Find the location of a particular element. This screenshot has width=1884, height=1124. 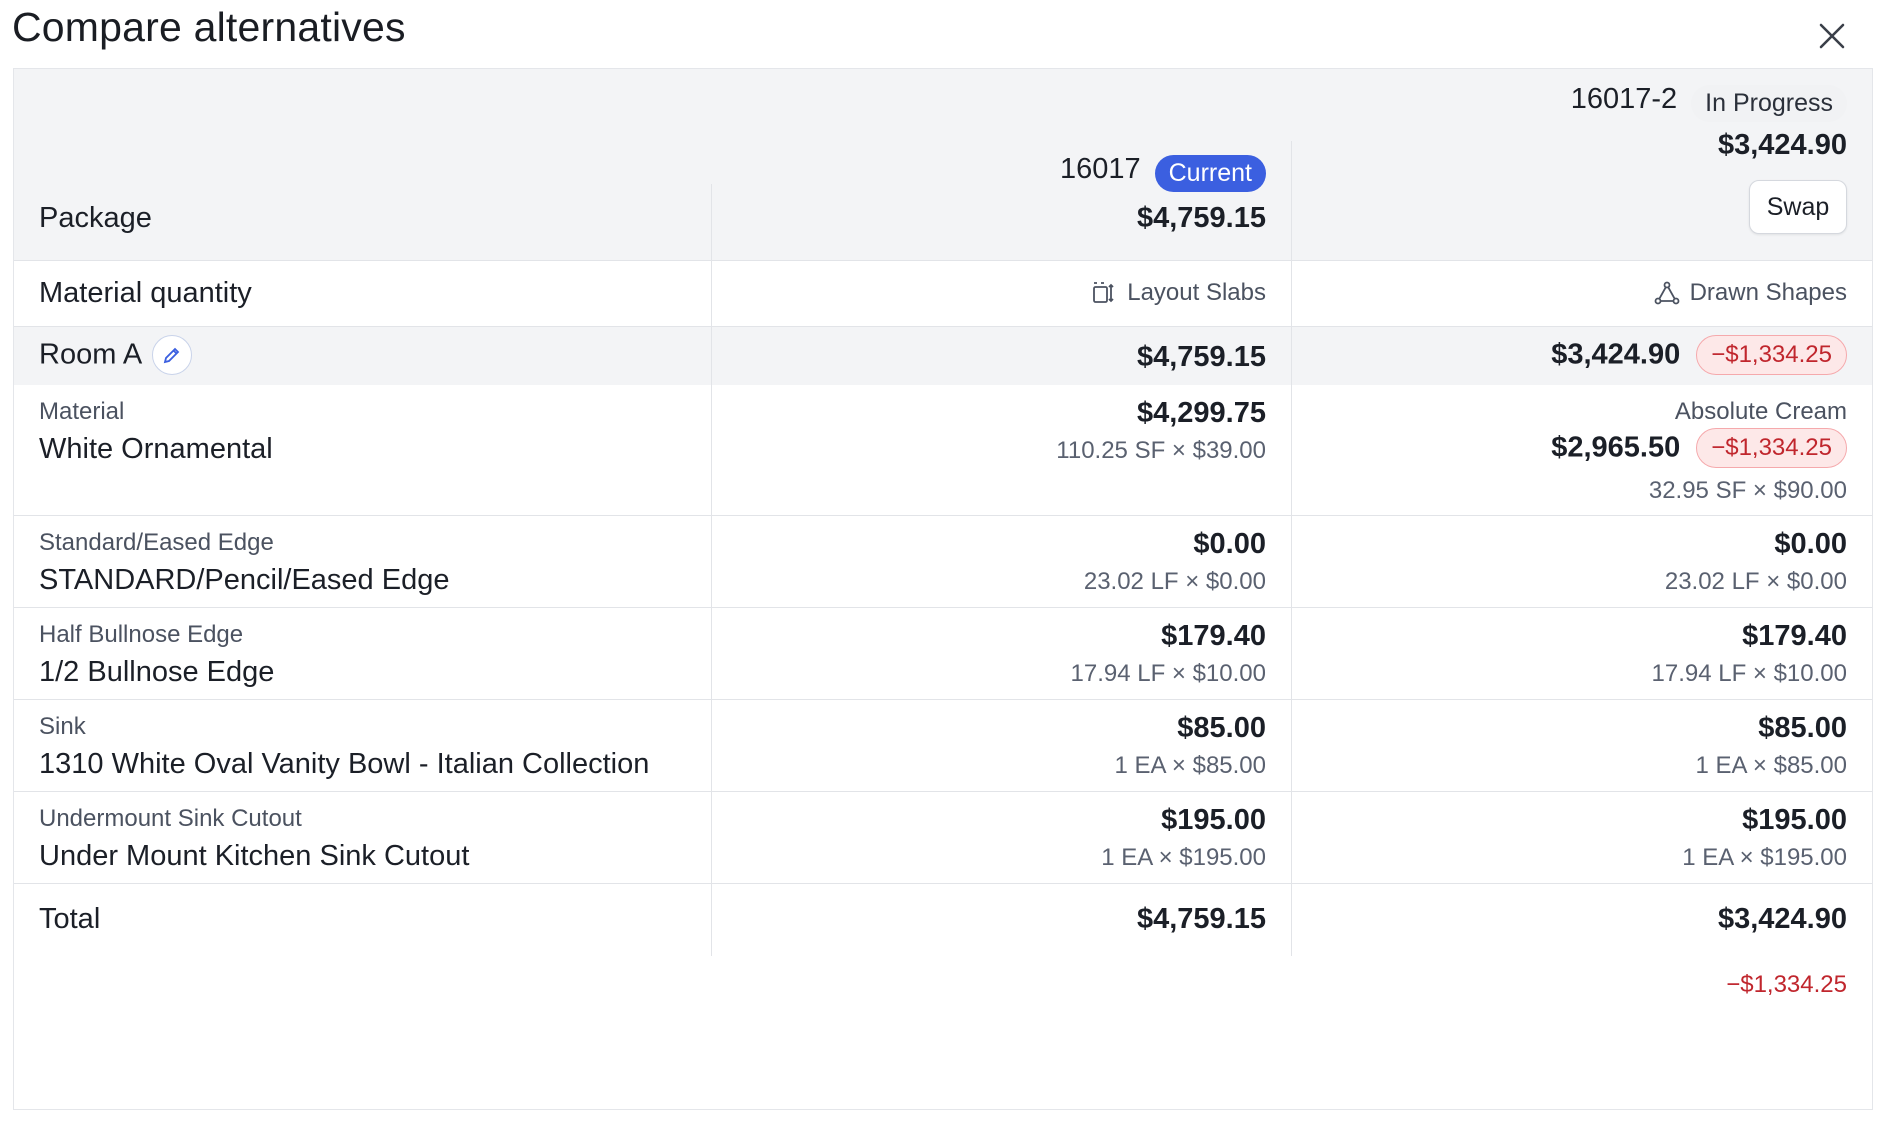

line-current-cell: $85.00 1 EA × $85.00 is located at coordinates (1001, 745).